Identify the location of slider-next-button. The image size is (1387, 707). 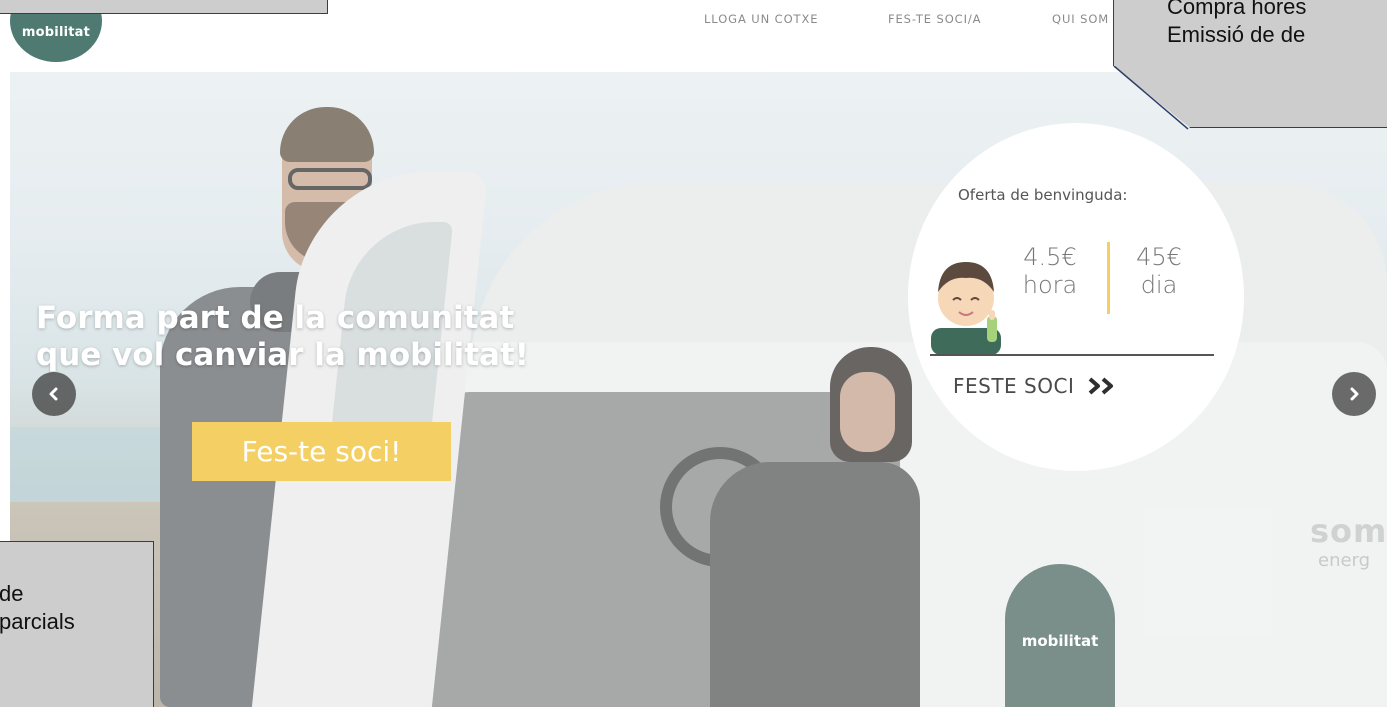
(1354, 394).